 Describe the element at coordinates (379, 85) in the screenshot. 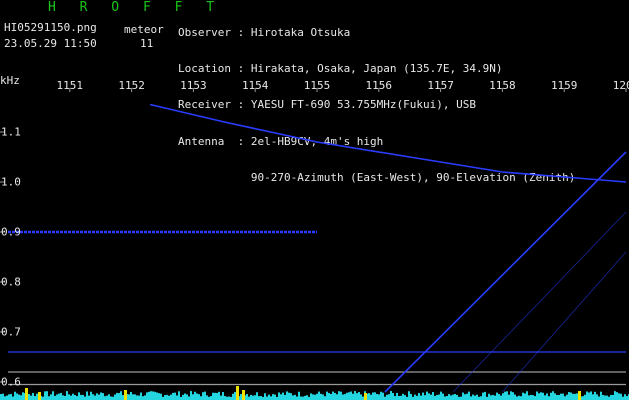

I see `x-tick-label: 1156` at that location.